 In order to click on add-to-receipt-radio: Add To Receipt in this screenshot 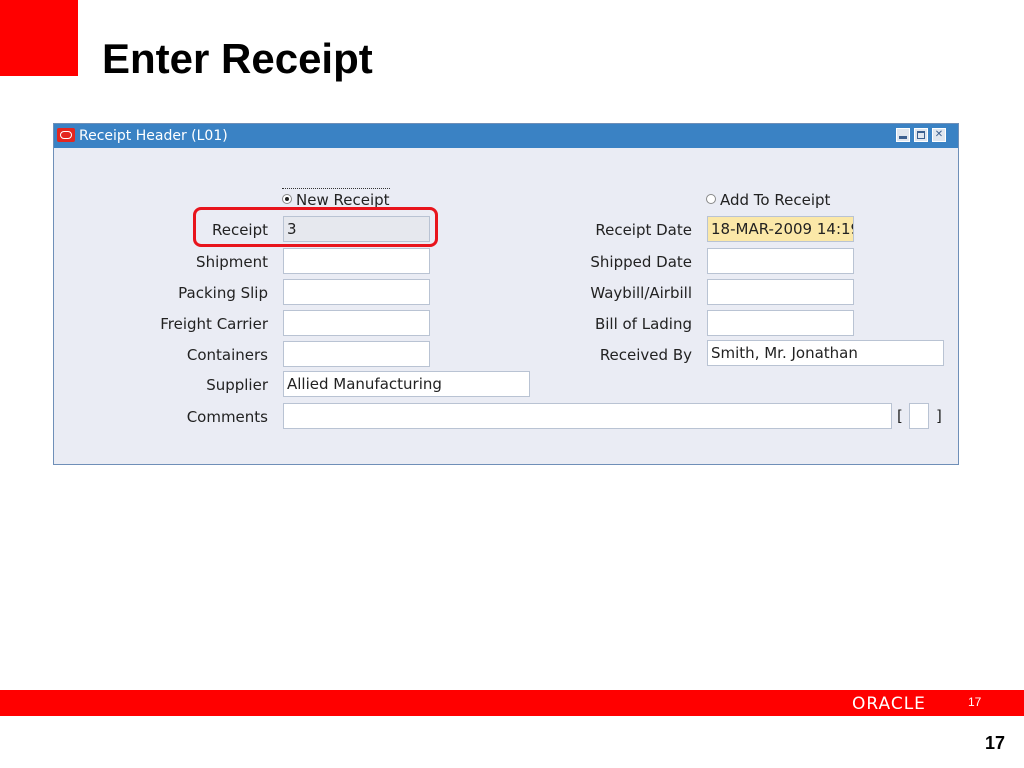, I will do `click(768, 198)`.